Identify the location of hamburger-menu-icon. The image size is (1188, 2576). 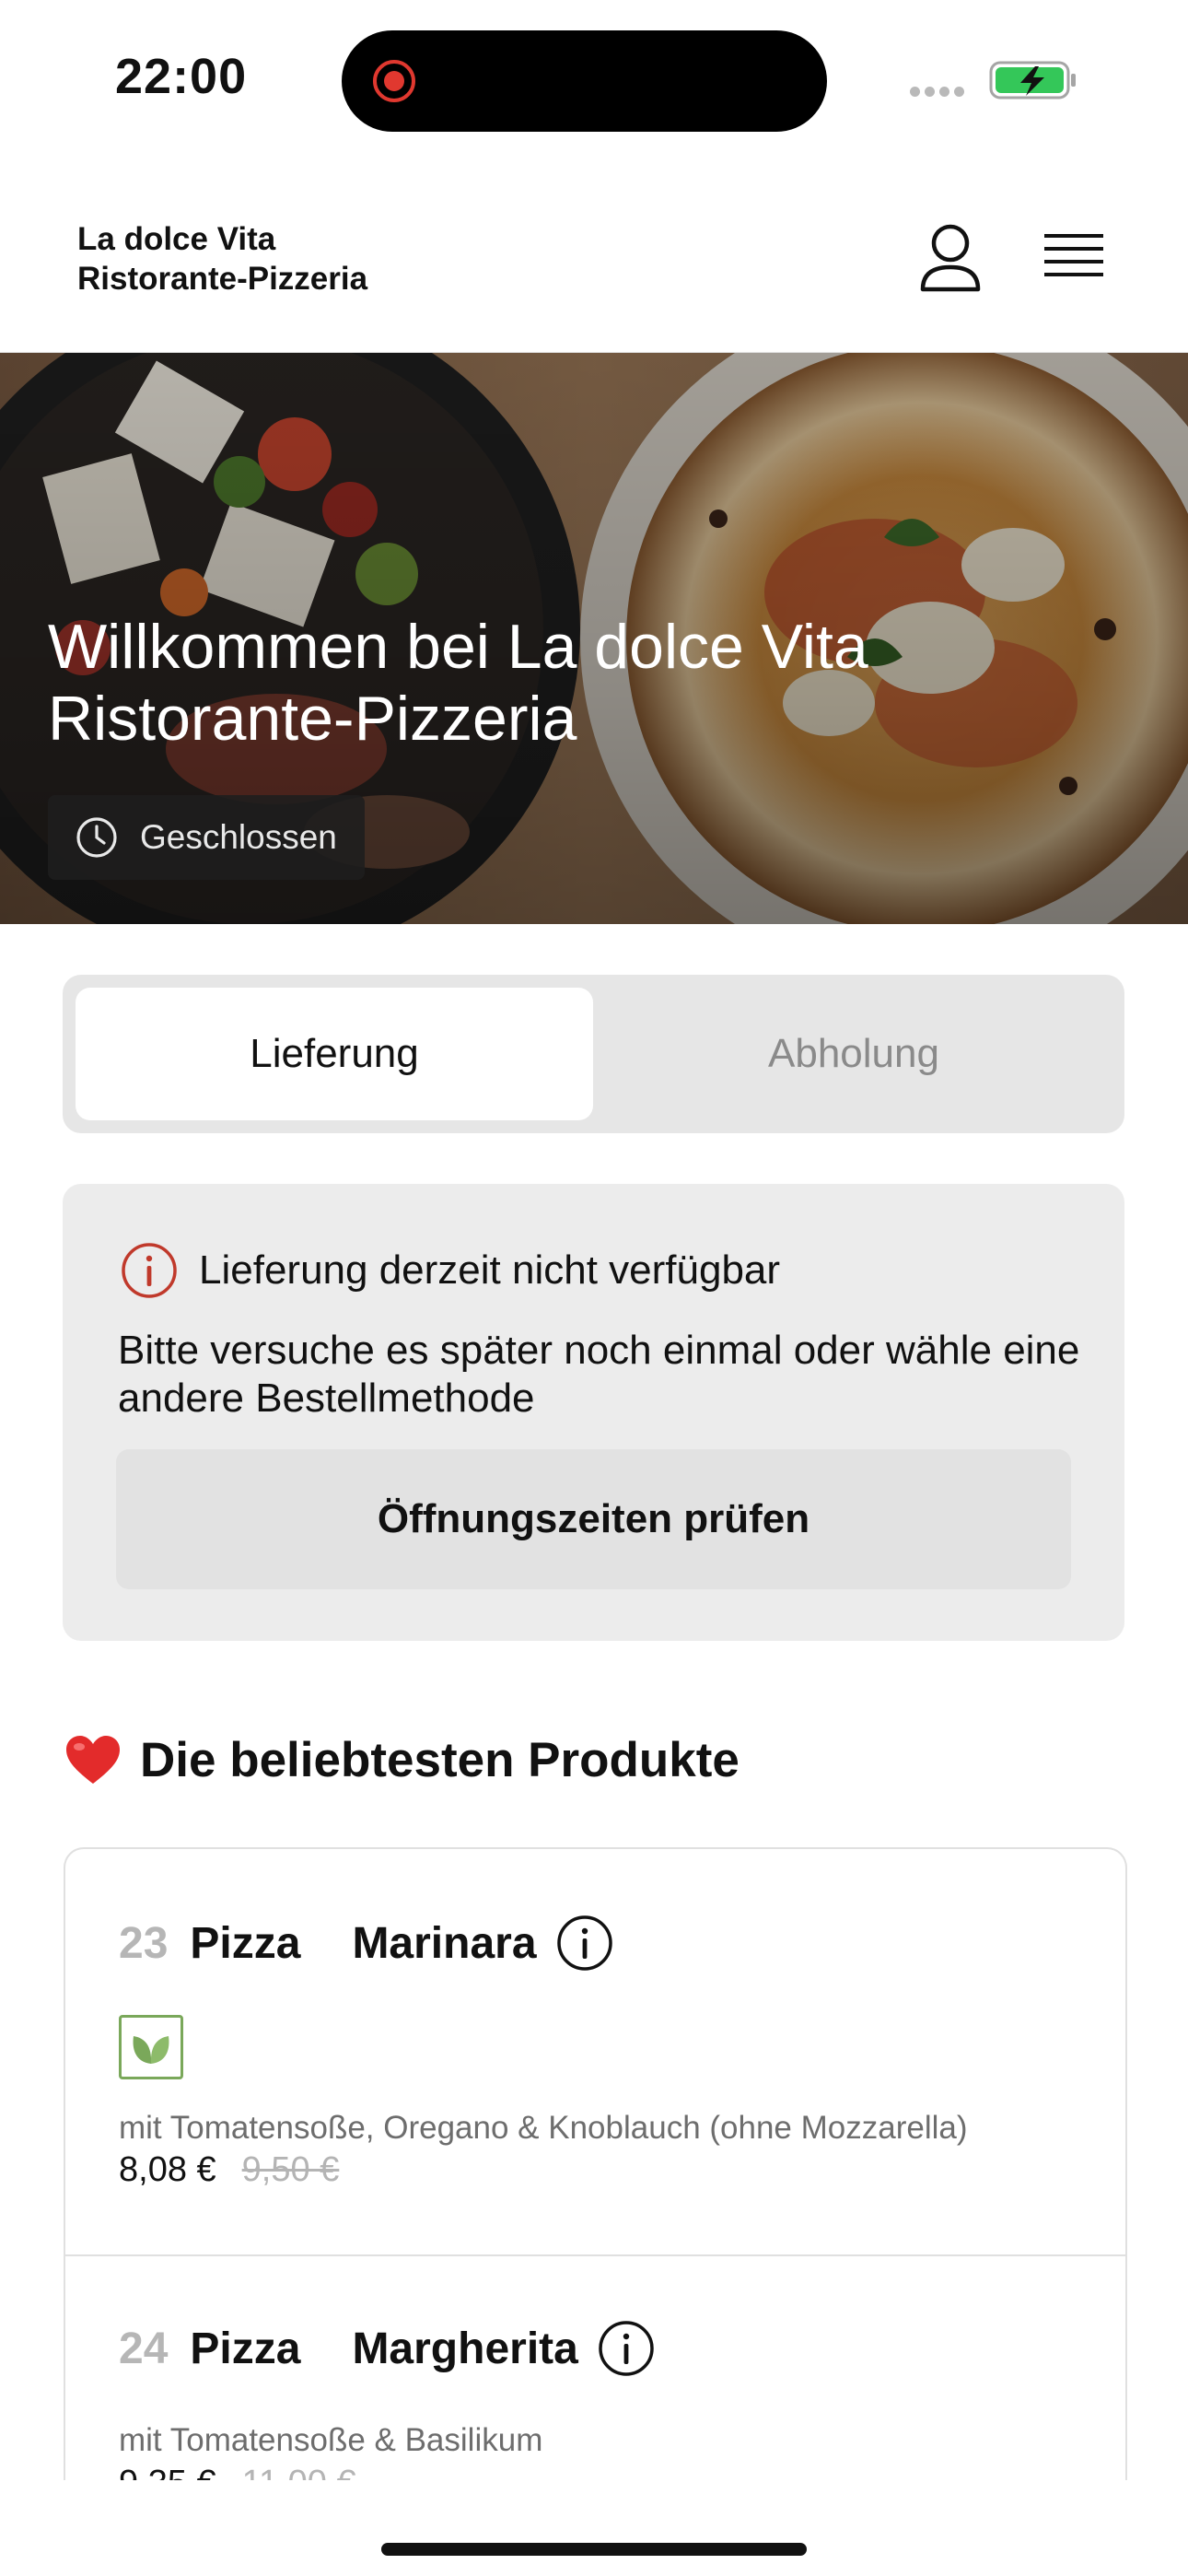
(1074, 258).